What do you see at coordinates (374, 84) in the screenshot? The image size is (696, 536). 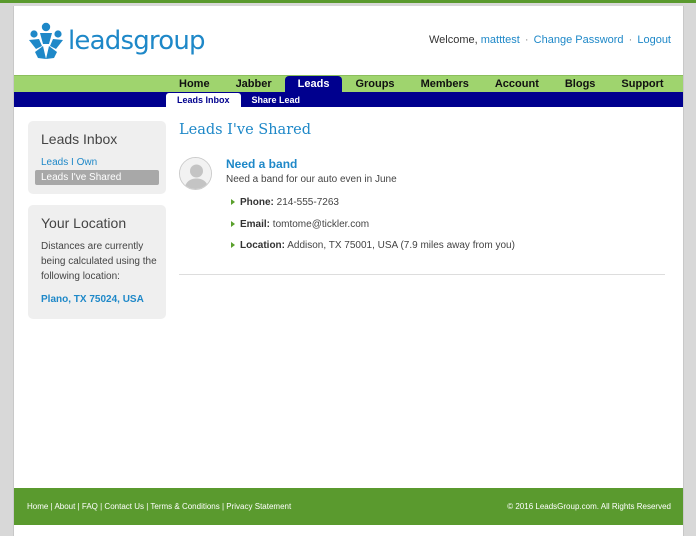 I see `nav-groups: Groups` at bounding box center [374, 84].